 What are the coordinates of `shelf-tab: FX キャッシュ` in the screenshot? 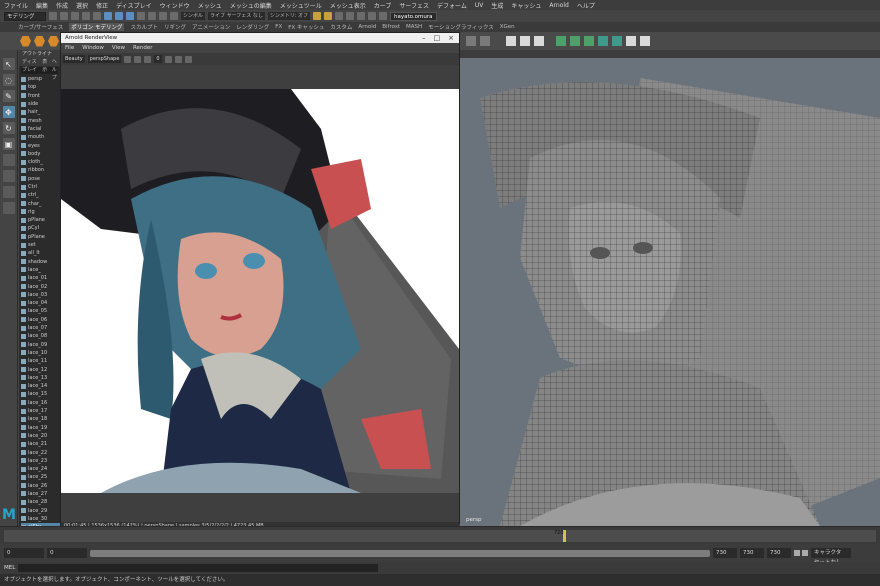 It's located at (306, 27).